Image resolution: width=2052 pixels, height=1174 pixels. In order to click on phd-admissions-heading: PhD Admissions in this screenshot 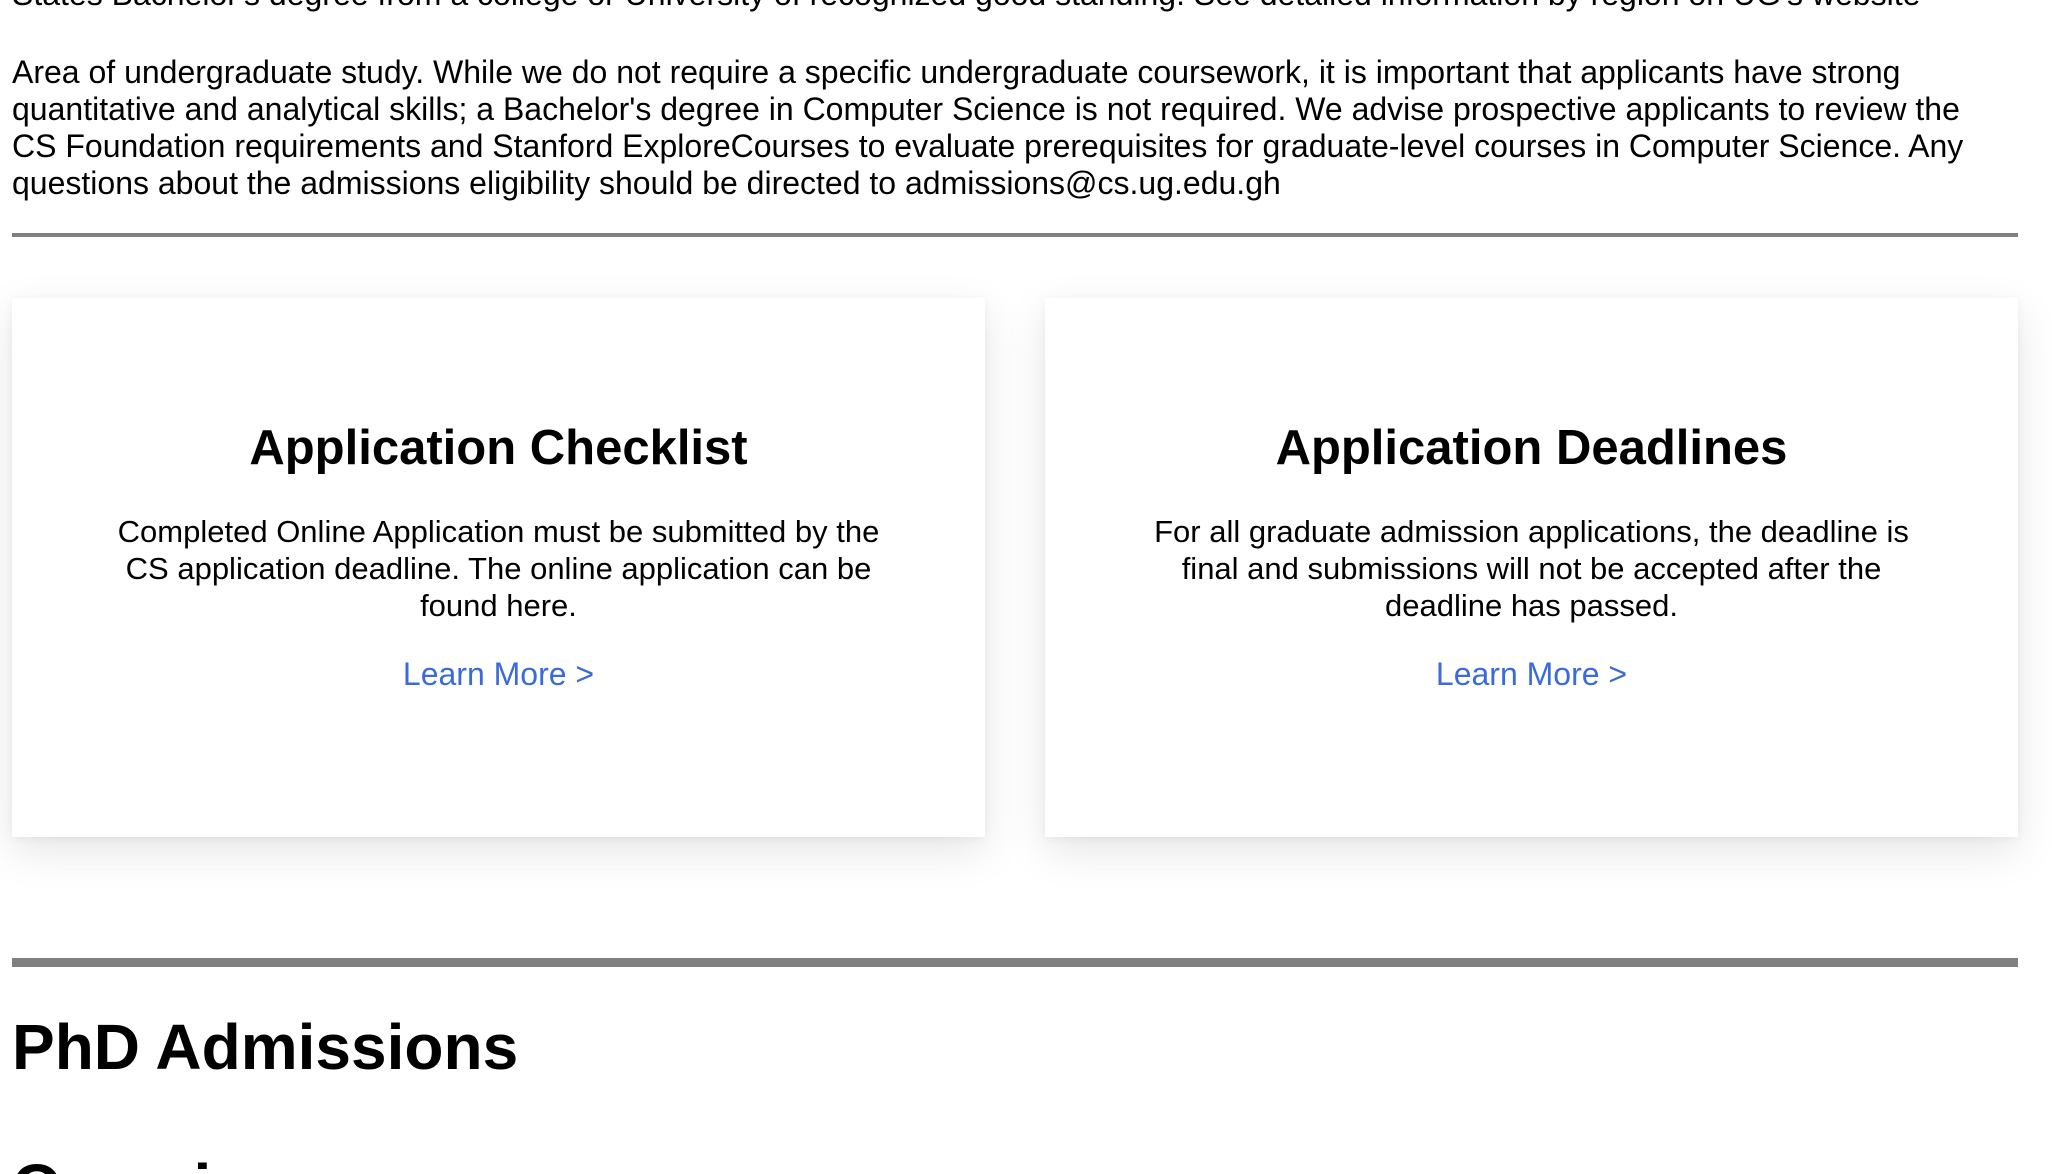, I will do `click(265, 1047)`.